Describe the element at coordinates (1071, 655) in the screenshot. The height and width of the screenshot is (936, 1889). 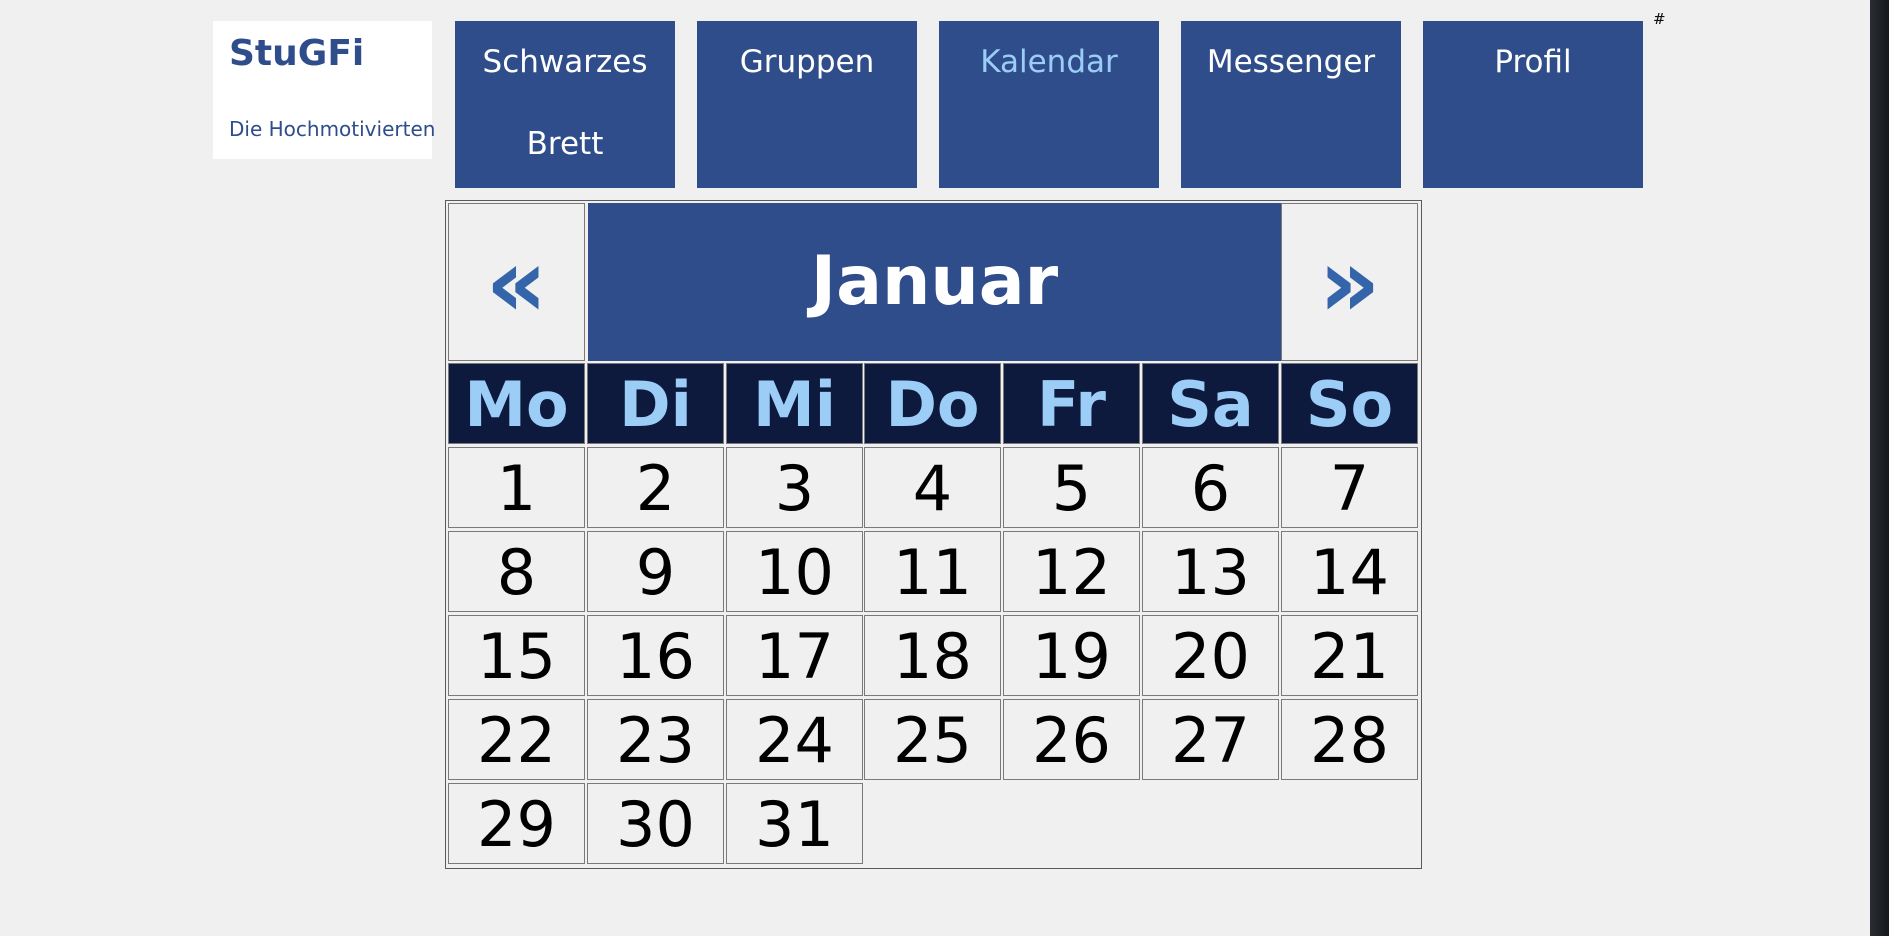
I see `calendar-day: 19` at that location.